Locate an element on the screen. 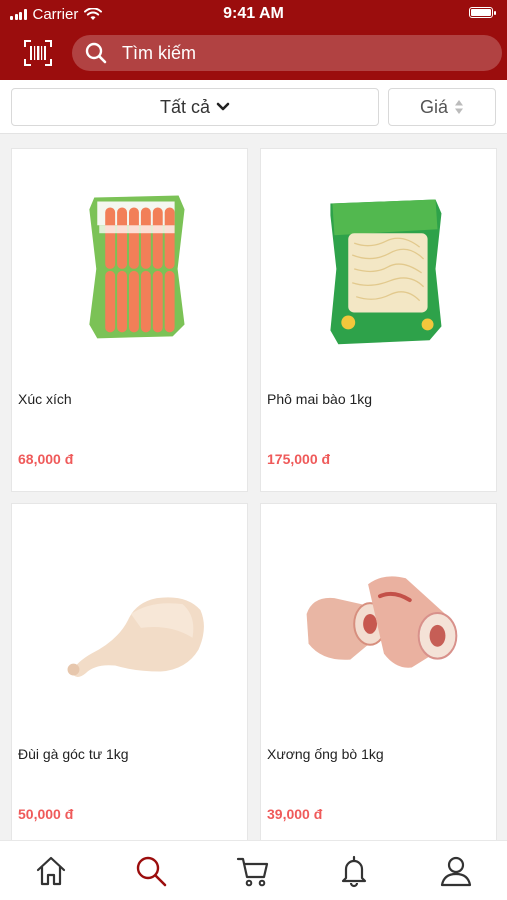  product-name: Xúc xích is located at coordinates (45, 399).